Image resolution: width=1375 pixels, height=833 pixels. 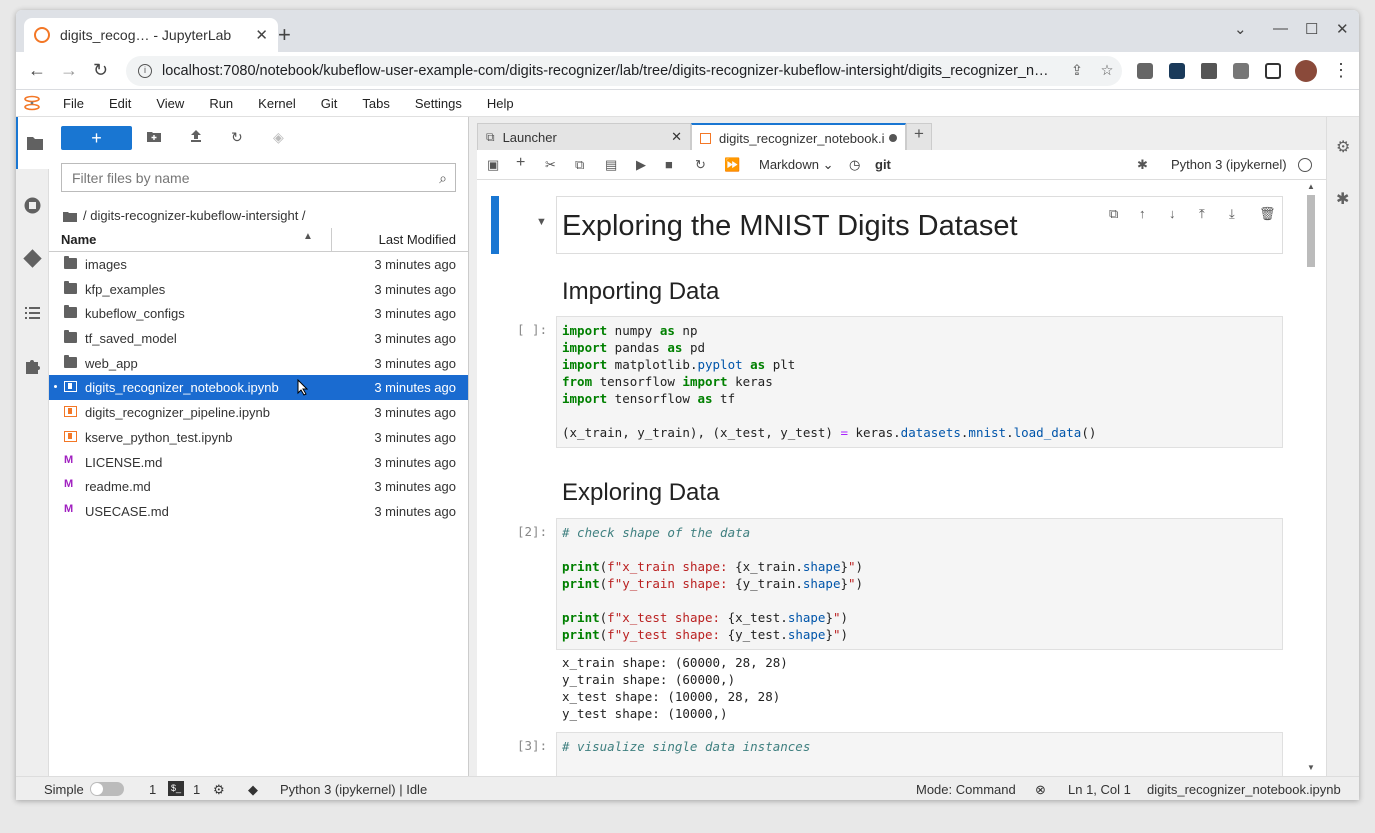 What do you see at coordinates (1142, 165) in the screenshot?
I see `debugger-icon: ✱` at bounding box center [1142, 165].